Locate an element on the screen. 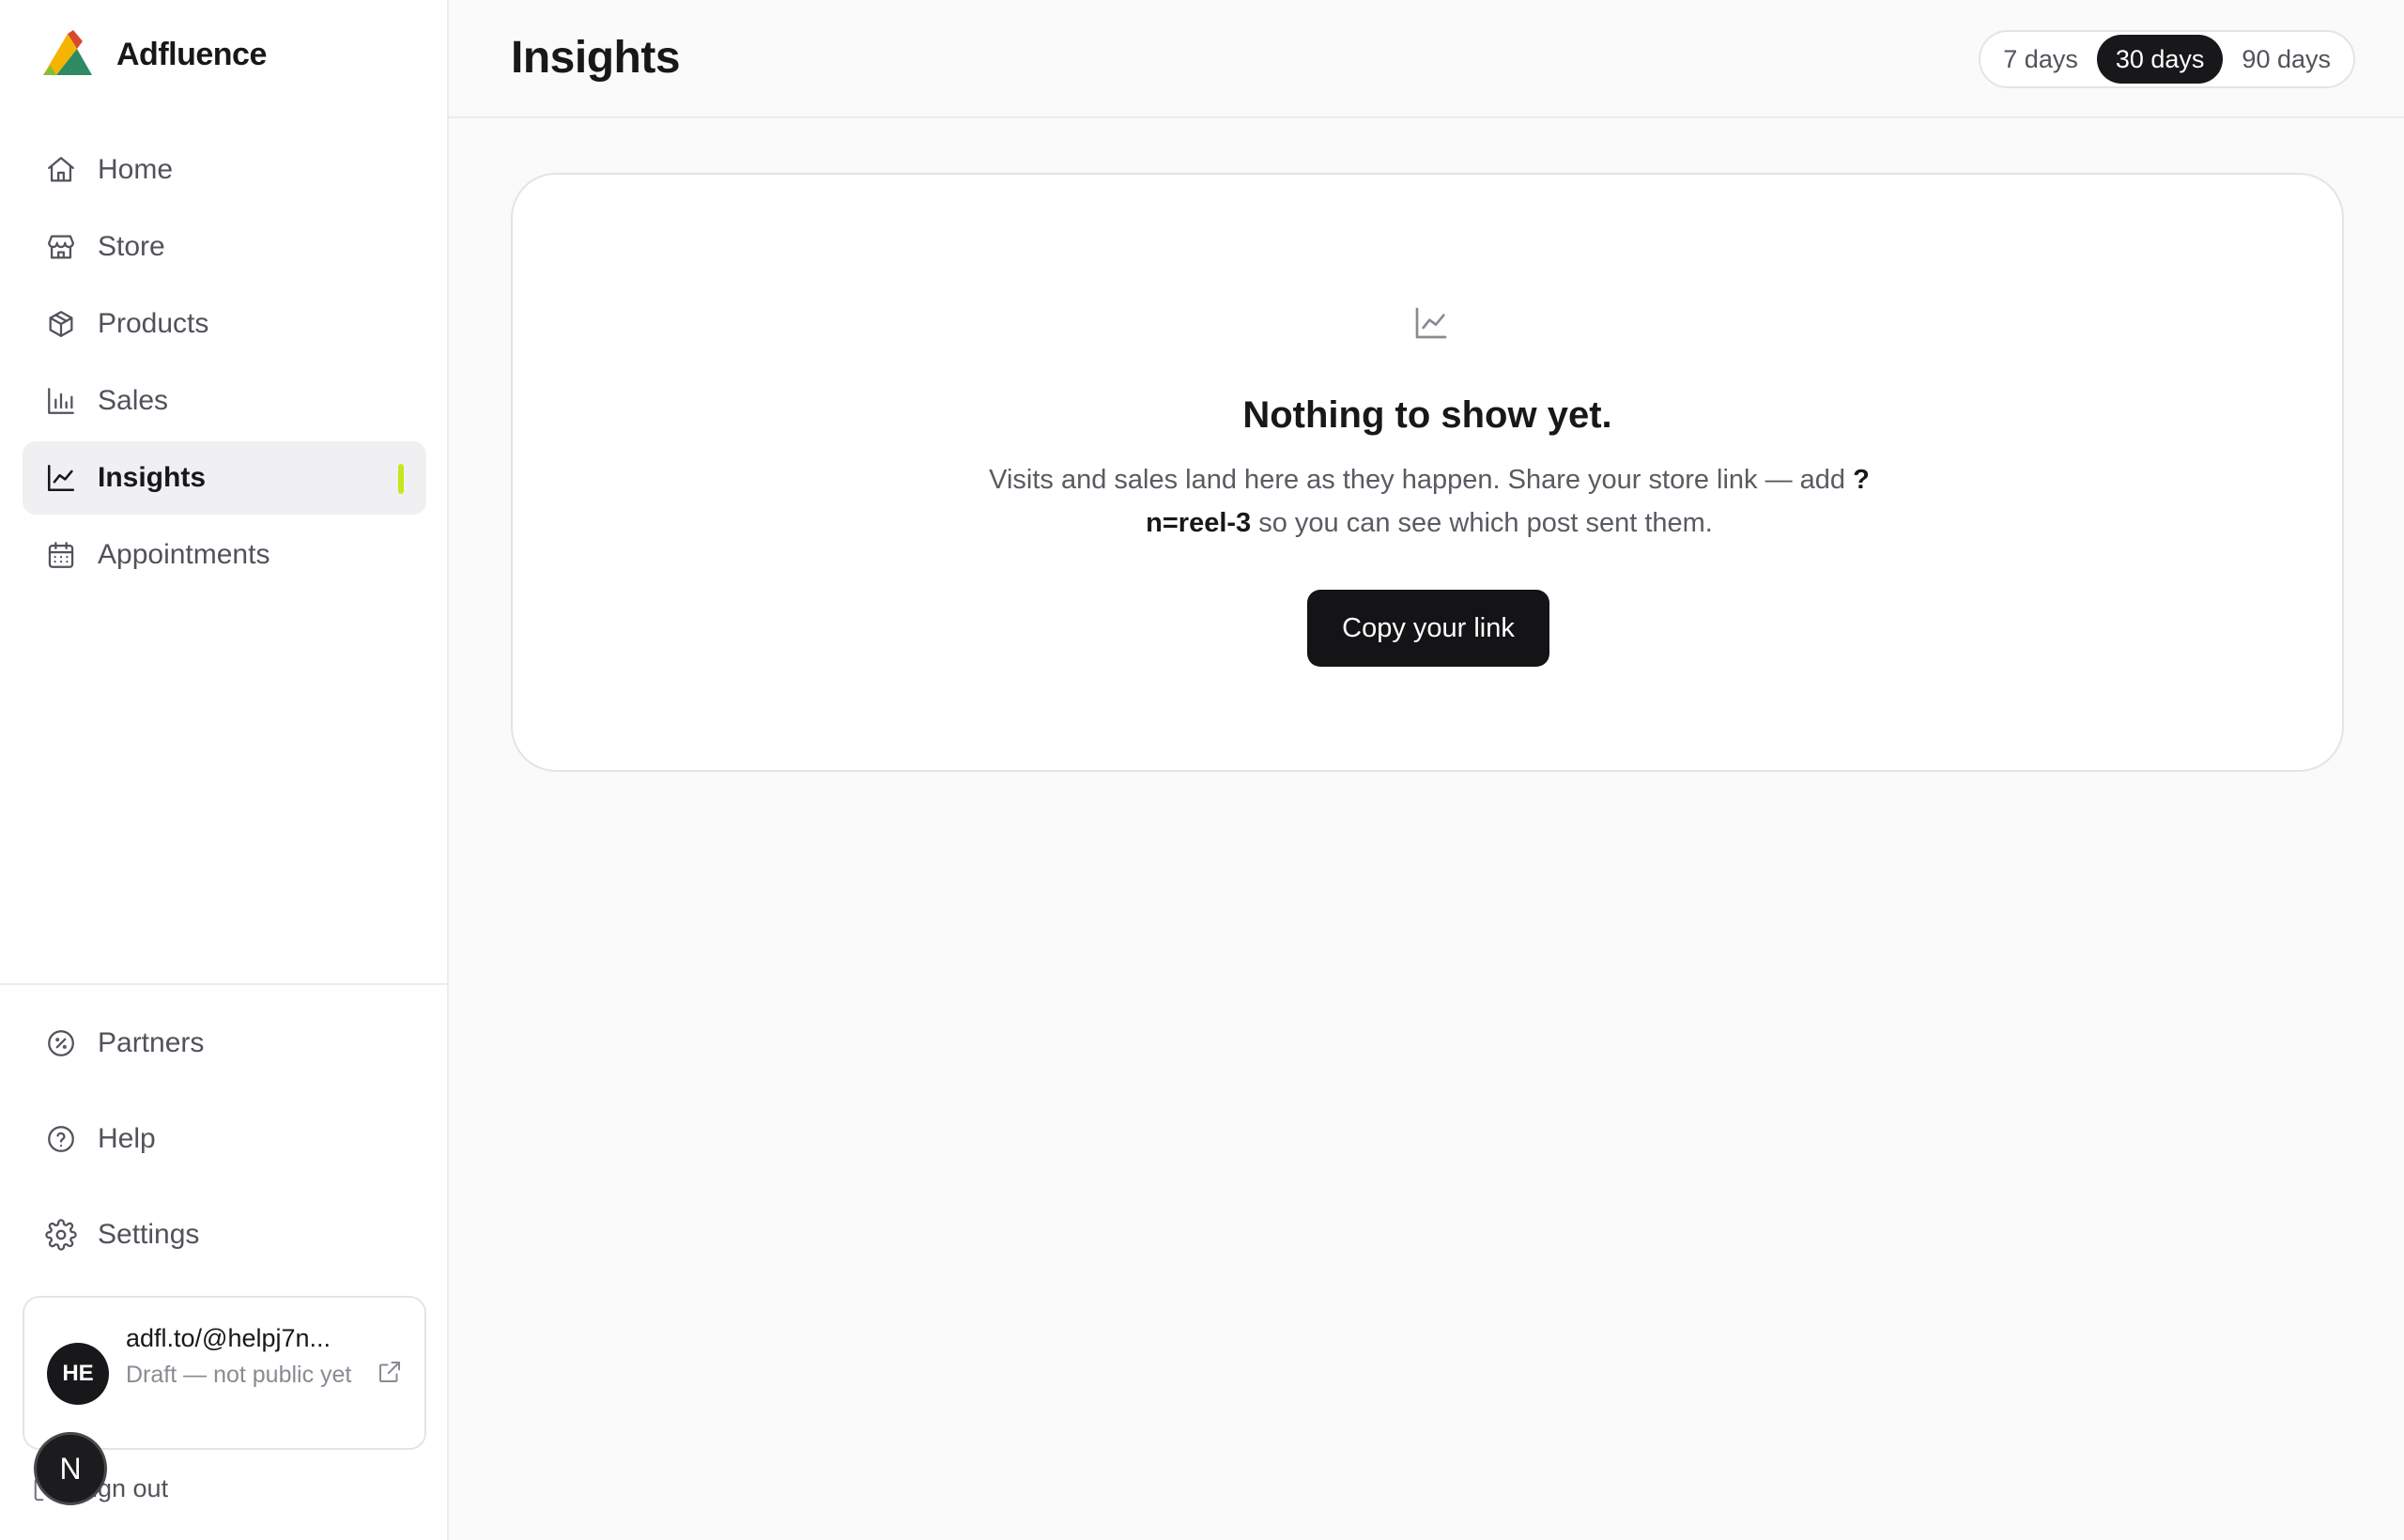  sidebar-item-appointments: Appointments is located at coordinates (224, 555).